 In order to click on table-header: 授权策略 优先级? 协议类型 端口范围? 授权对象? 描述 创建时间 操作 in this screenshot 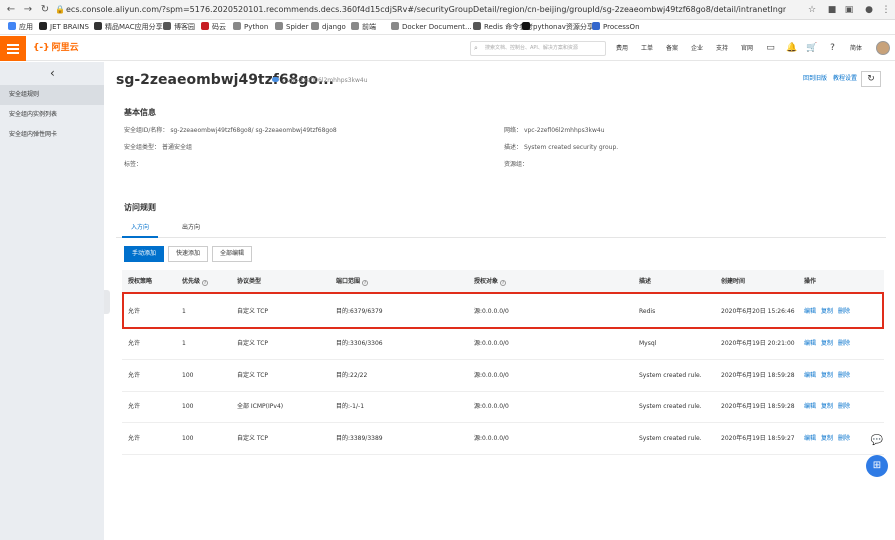, I will do `click(503, 281)`.